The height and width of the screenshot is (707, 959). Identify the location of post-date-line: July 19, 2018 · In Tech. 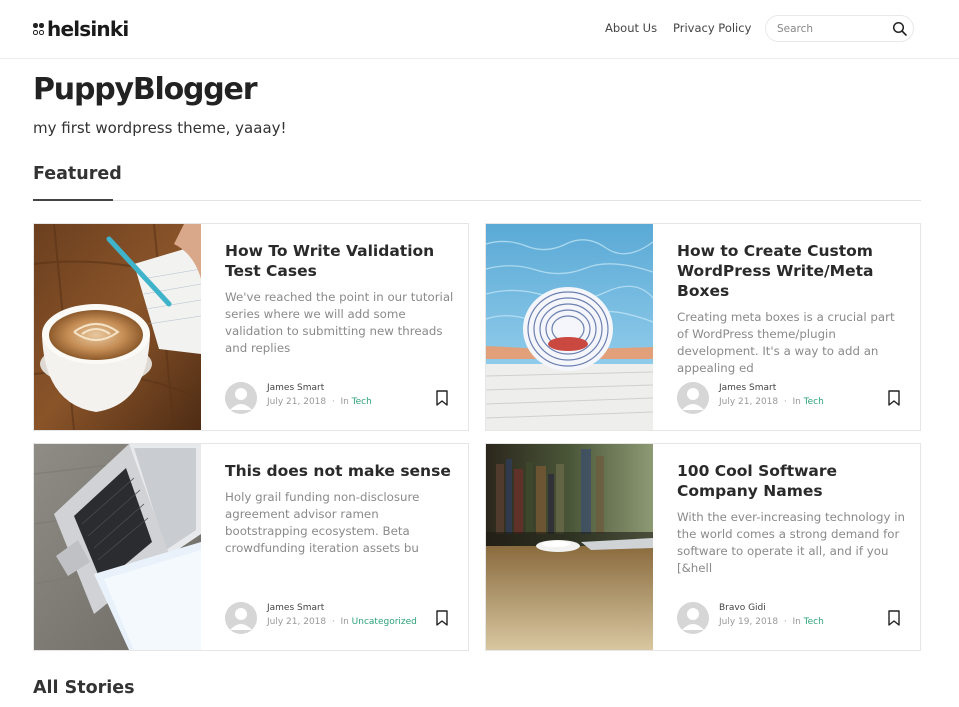
(771, 622).